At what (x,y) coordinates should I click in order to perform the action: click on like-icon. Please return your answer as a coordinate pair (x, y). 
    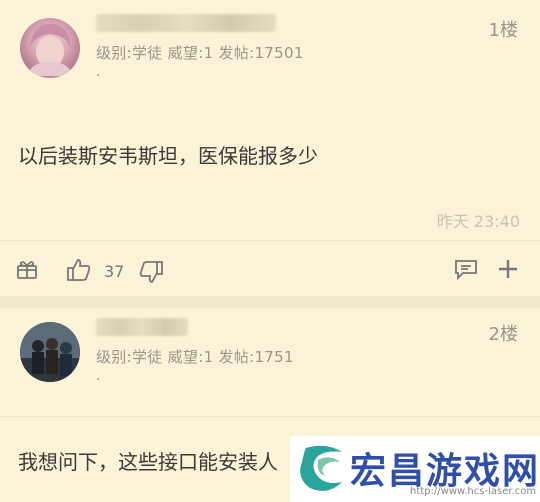
    Looking at the image, I should click on (79, 272).